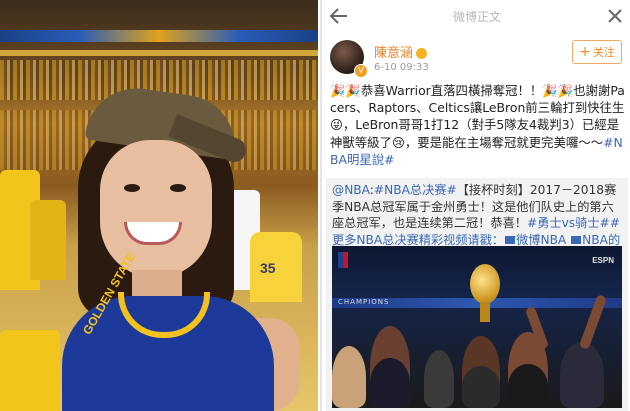  I want to click on verified-badge-icon: V, so click(361, 71).